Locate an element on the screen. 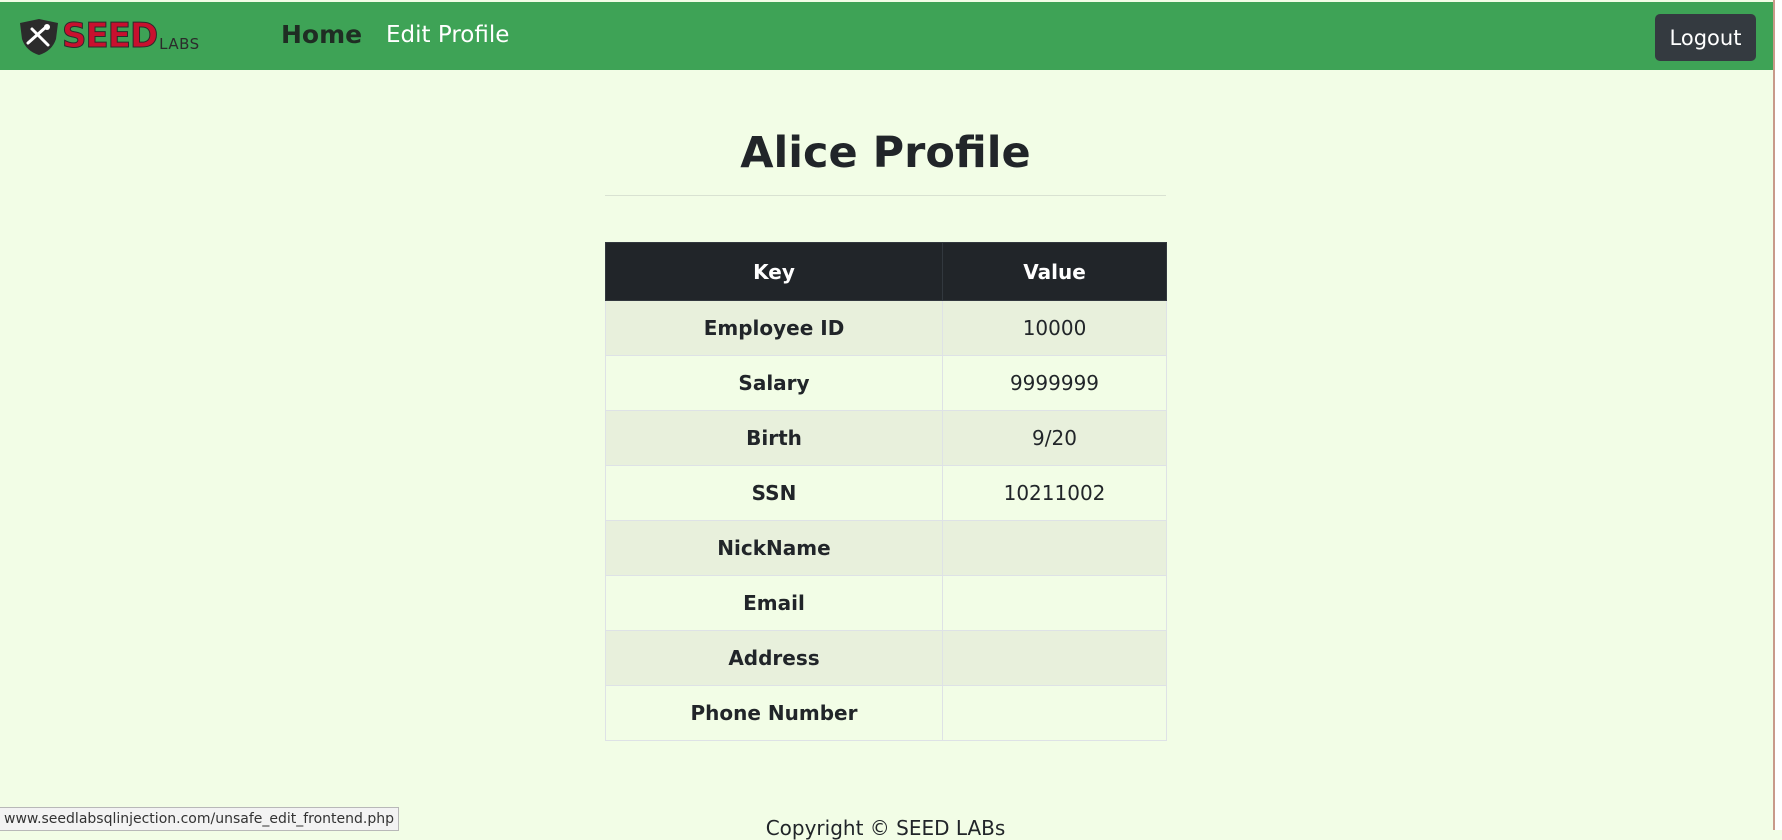  row-key: NickName is located at coordinates (774, 548).